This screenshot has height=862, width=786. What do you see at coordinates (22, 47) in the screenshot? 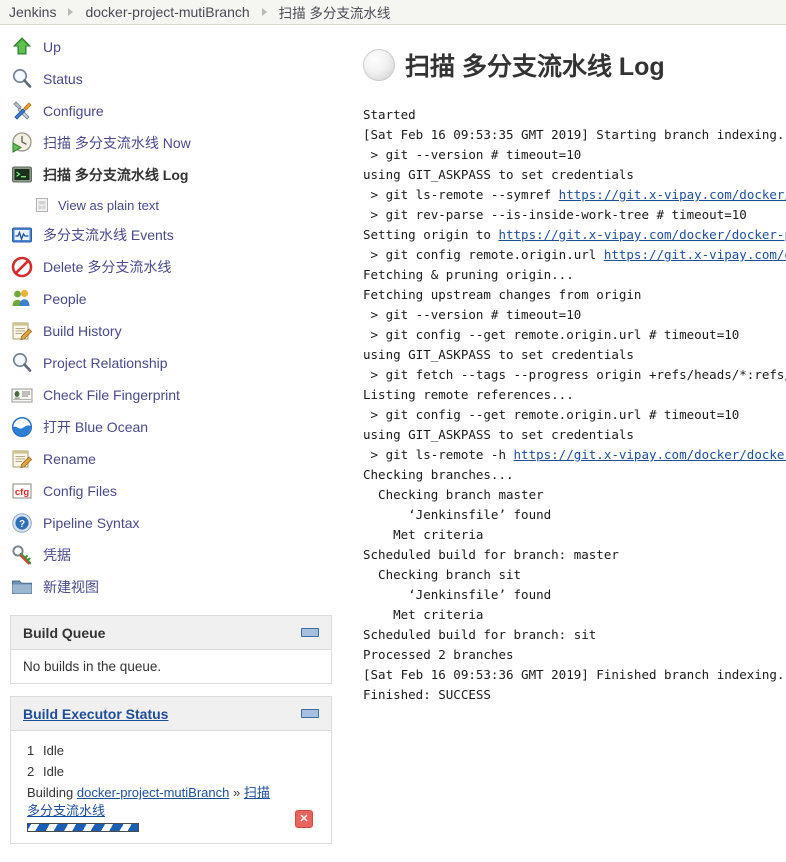
I see `up-arrow-icon` at bounding box center [22, 47].